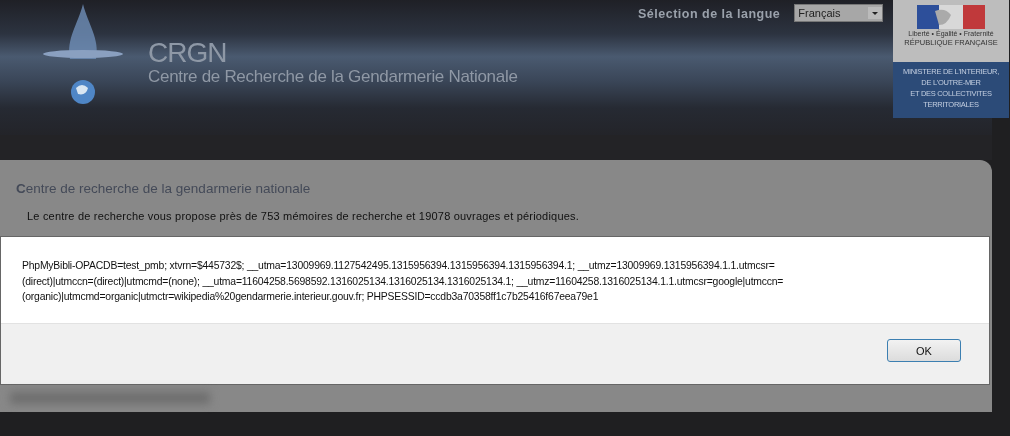  Describe the element at coordinates (839, 13) in the screenshot. I see `language-select: Français` at that location.